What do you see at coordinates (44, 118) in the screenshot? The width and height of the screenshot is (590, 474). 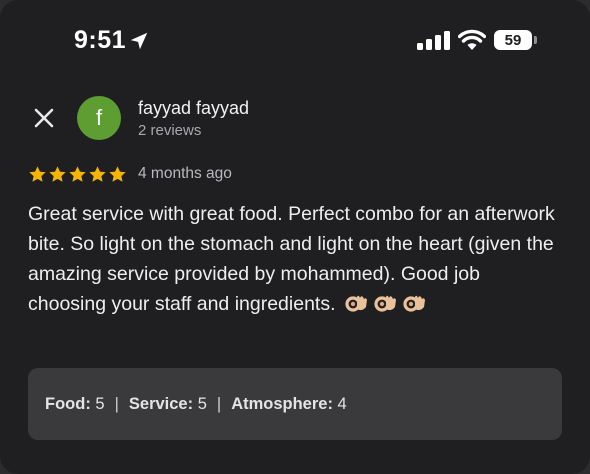 I see `close-icon` at bounding box center [44, 118].